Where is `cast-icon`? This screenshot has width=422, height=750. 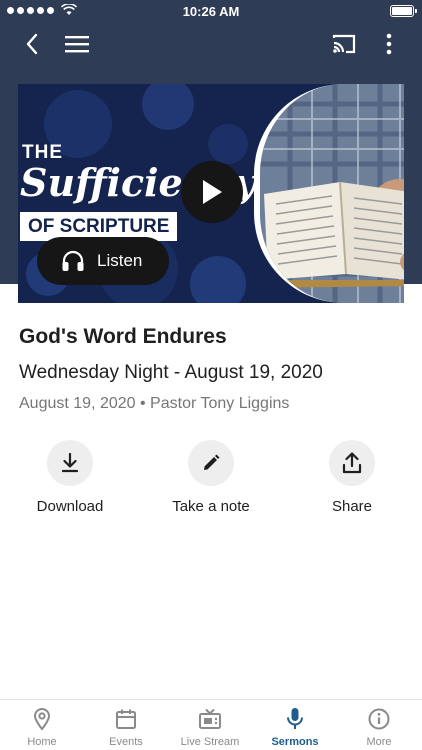 cast-icon is located at coordinates (344, 44).